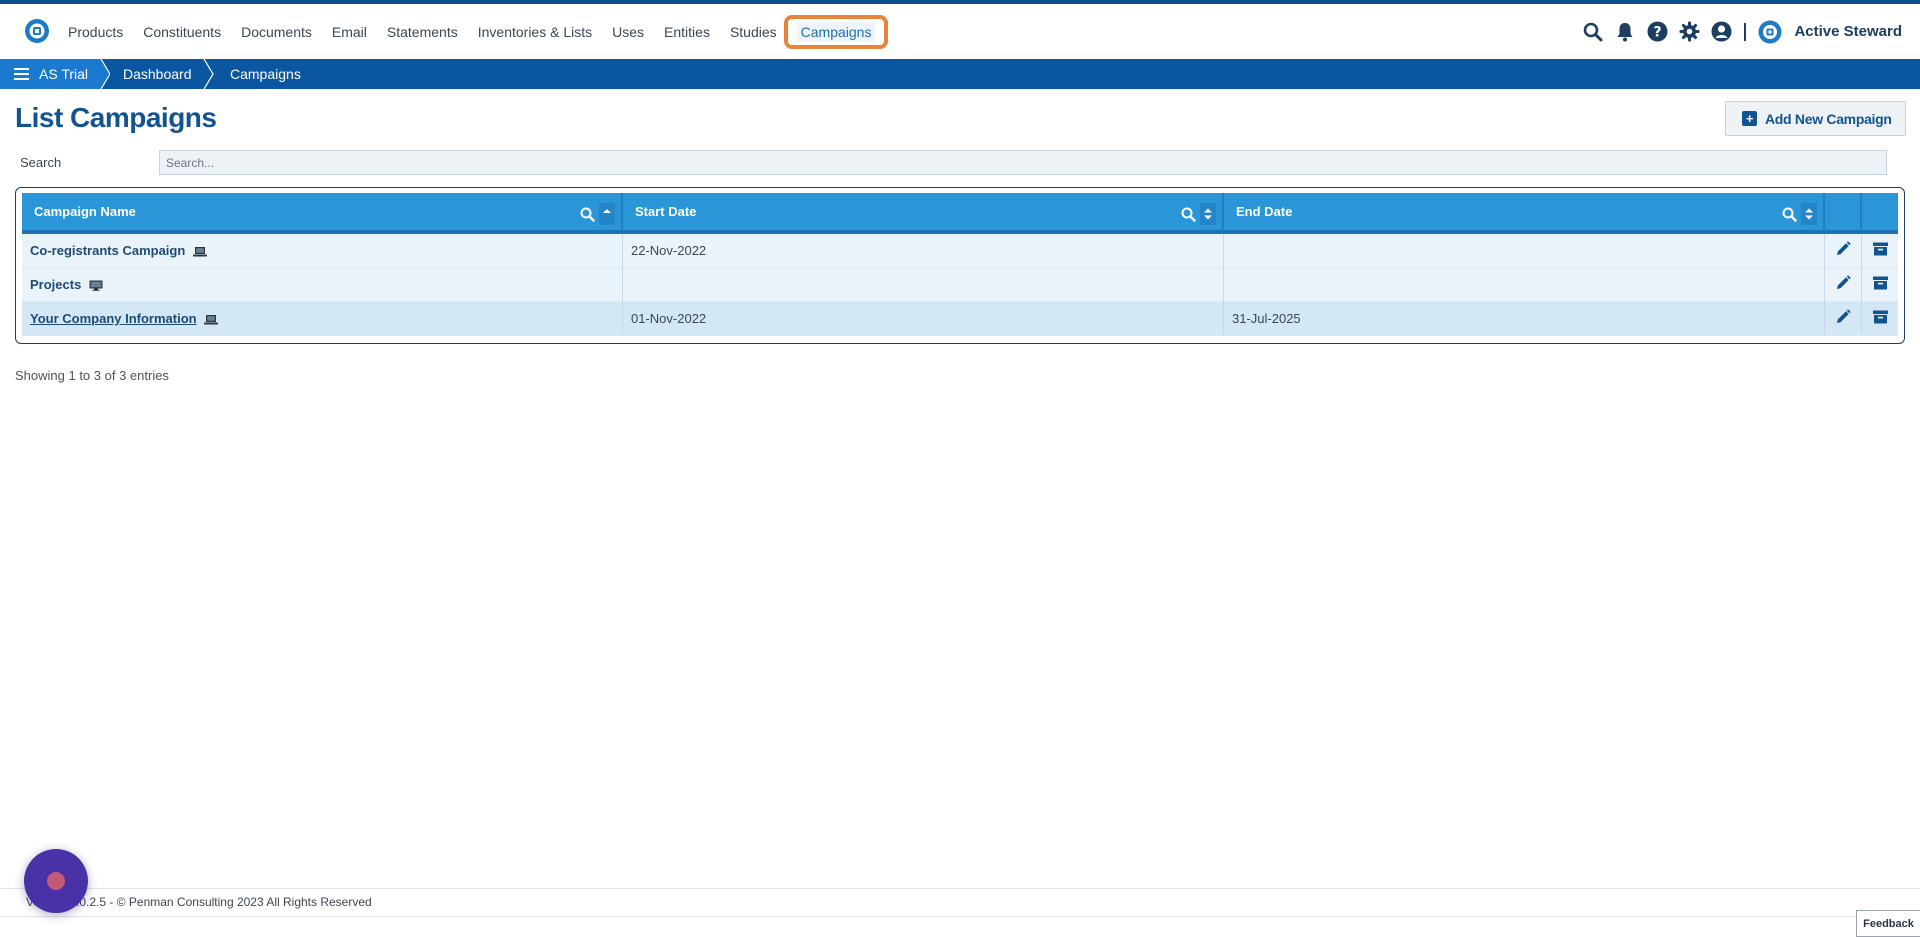 This screenshot has width=1920, height=937. Describe the element at coordinates (96, 285) in the screenshot. I see `monitor-icon` at that location.